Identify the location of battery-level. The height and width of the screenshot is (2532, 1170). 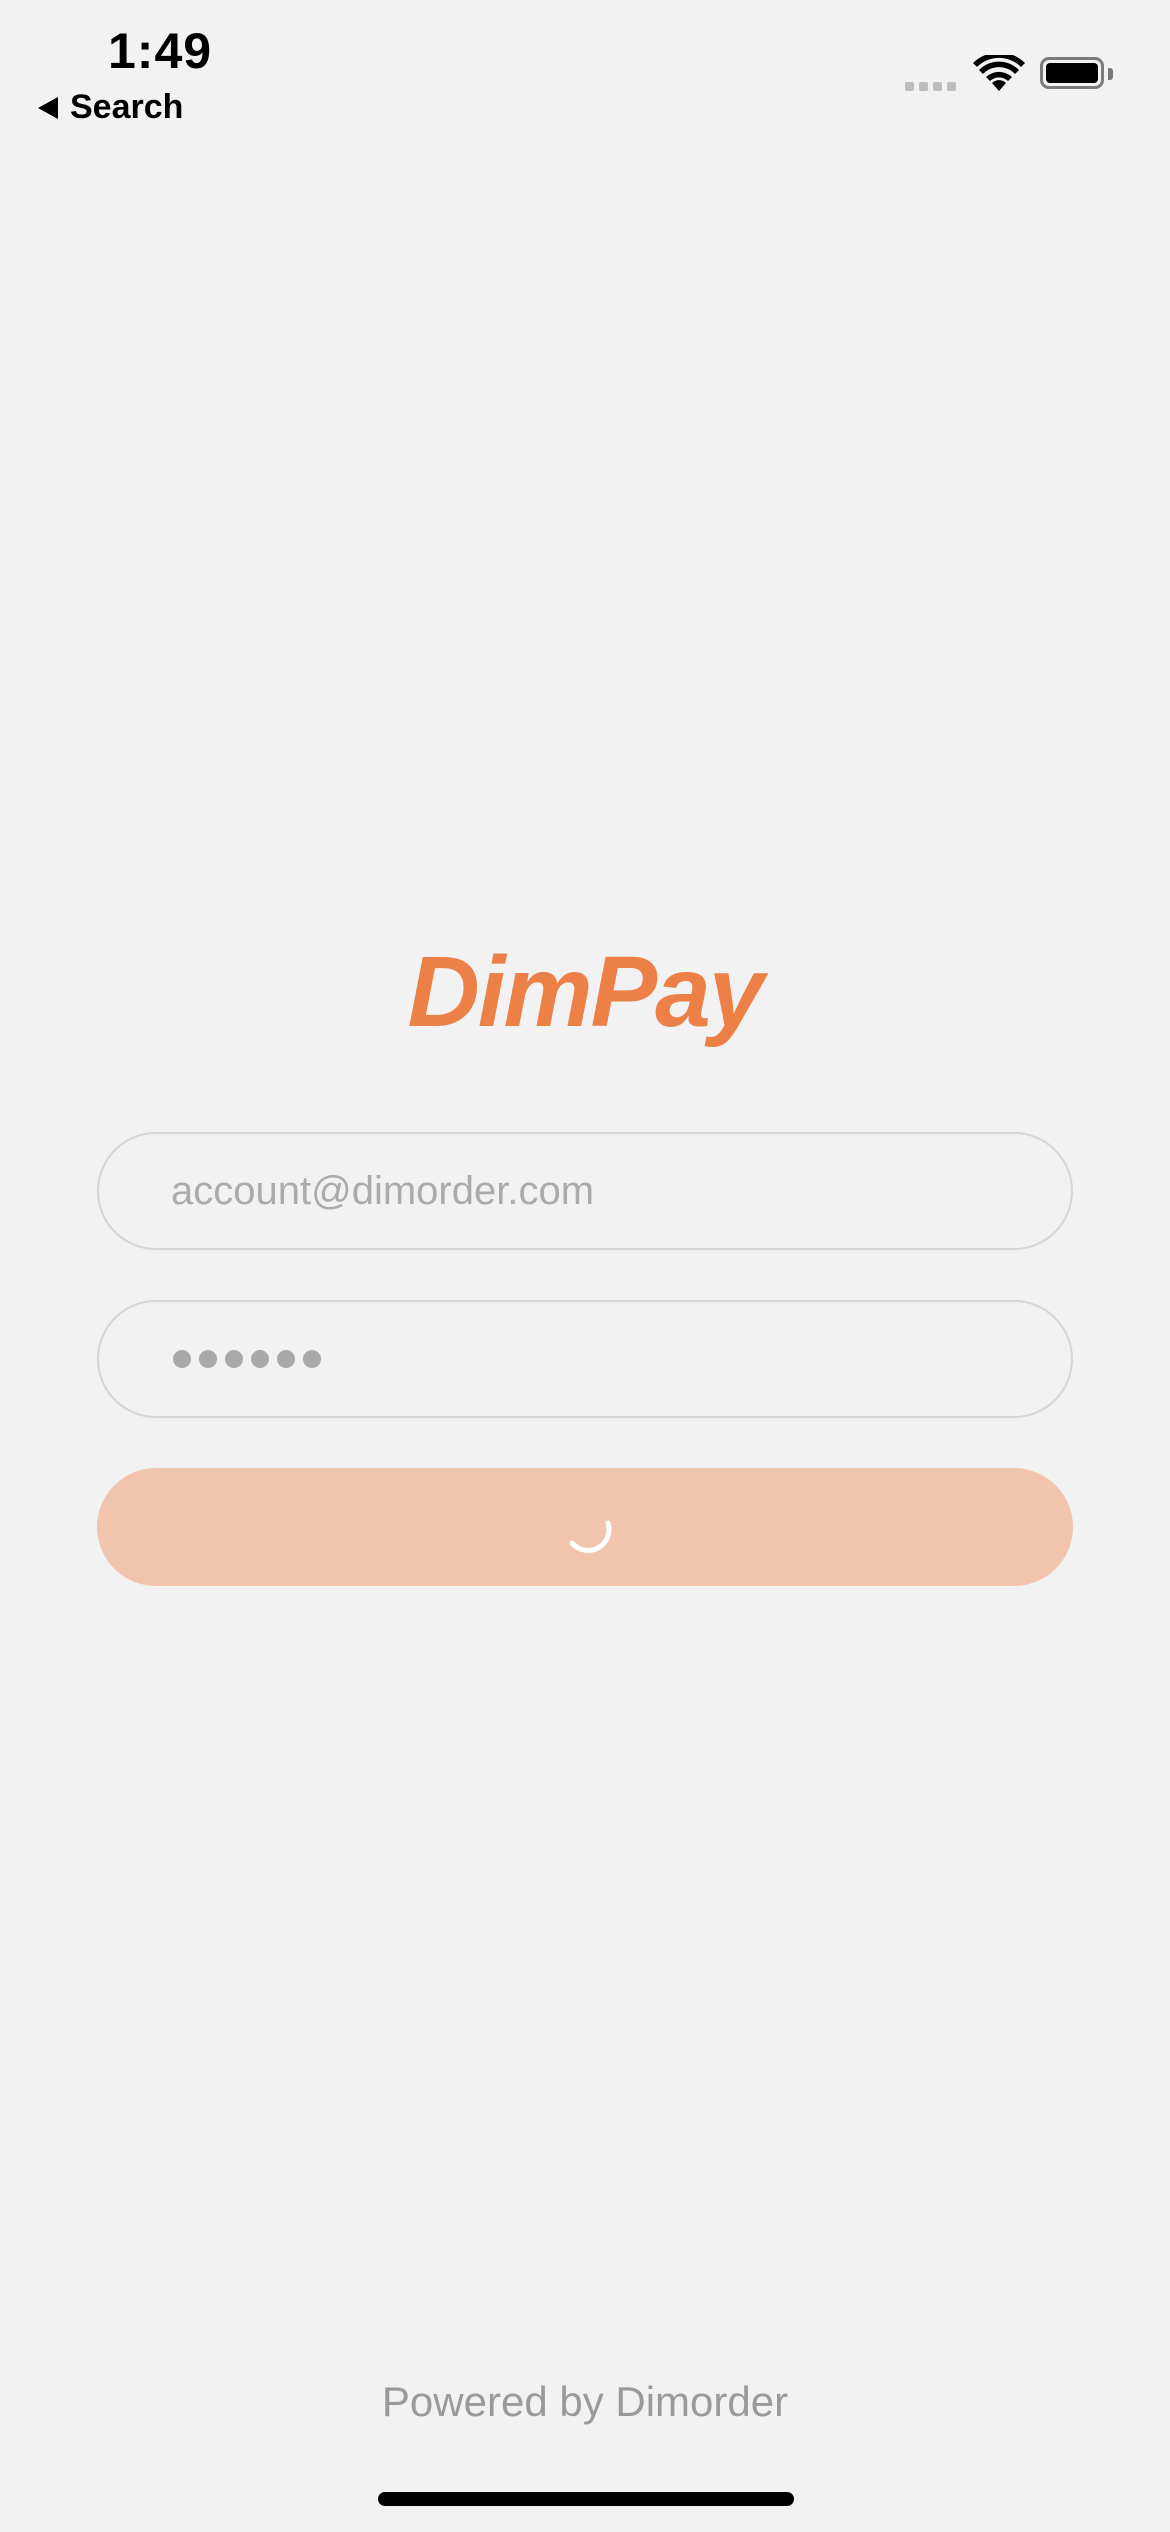
(1072, 73).